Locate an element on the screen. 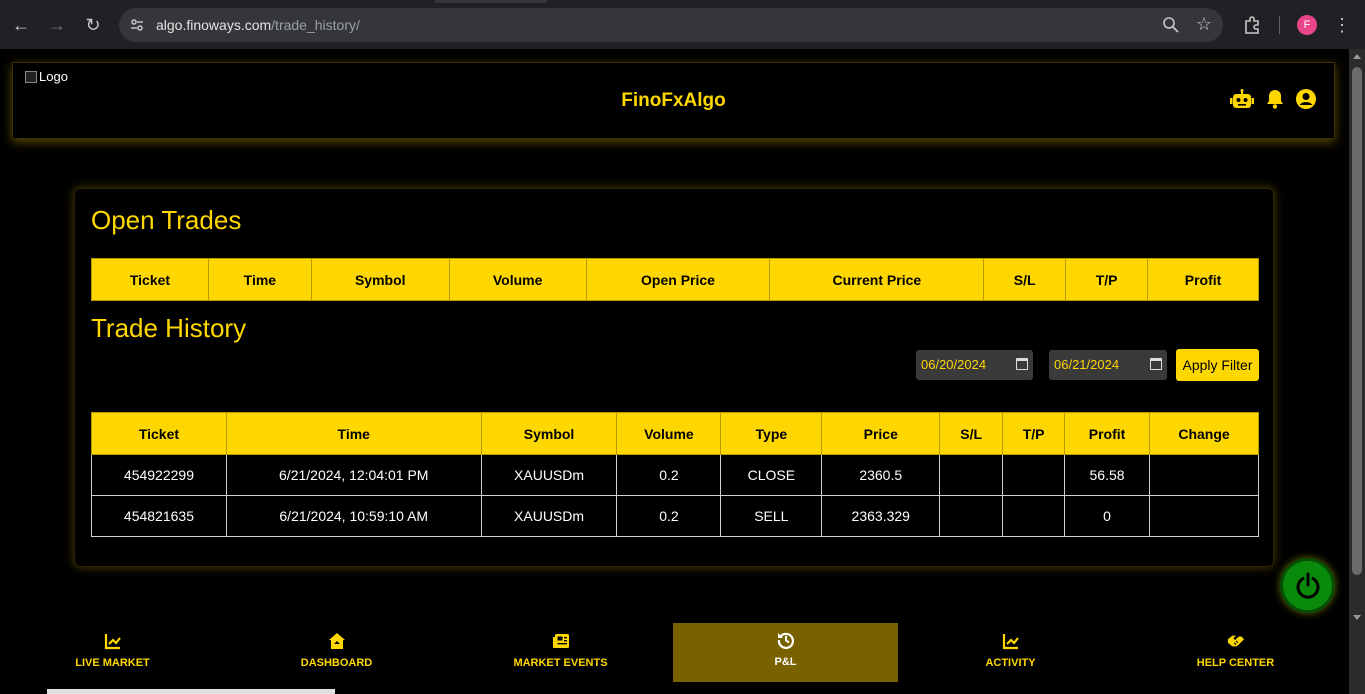  broken-image-icon is located at coordinates (31, 76).